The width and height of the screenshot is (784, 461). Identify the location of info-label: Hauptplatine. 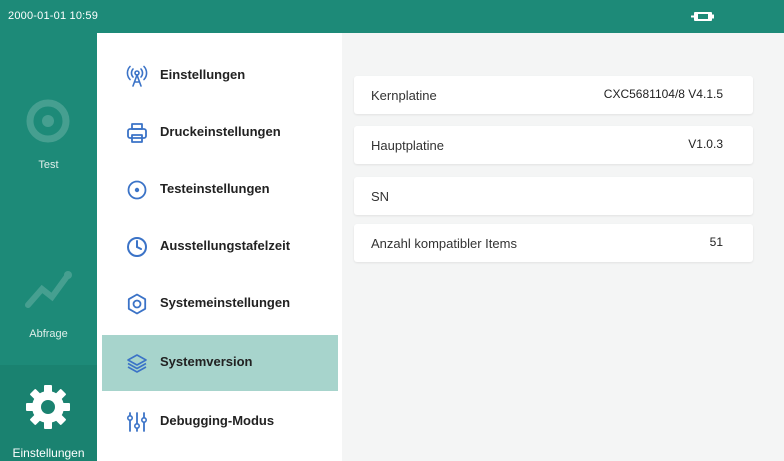
(407, 145).